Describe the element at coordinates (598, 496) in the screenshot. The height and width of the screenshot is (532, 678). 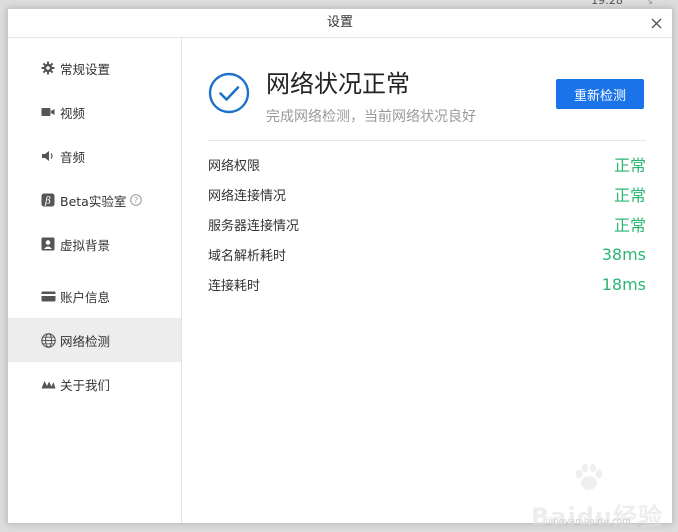
I see `watermark: Baidu经验` at that location.